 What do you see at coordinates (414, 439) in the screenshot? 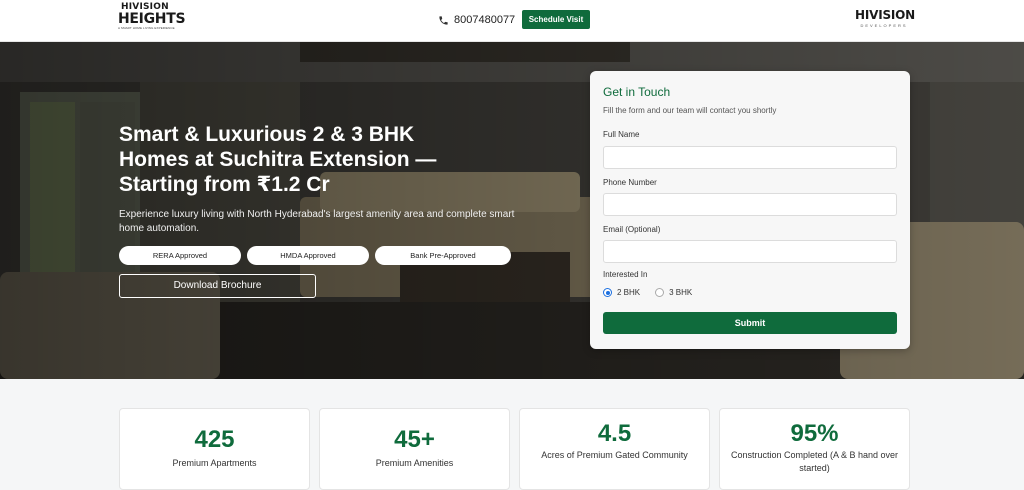
I see `stat-value: 45+` at bounding box center [414, 439].